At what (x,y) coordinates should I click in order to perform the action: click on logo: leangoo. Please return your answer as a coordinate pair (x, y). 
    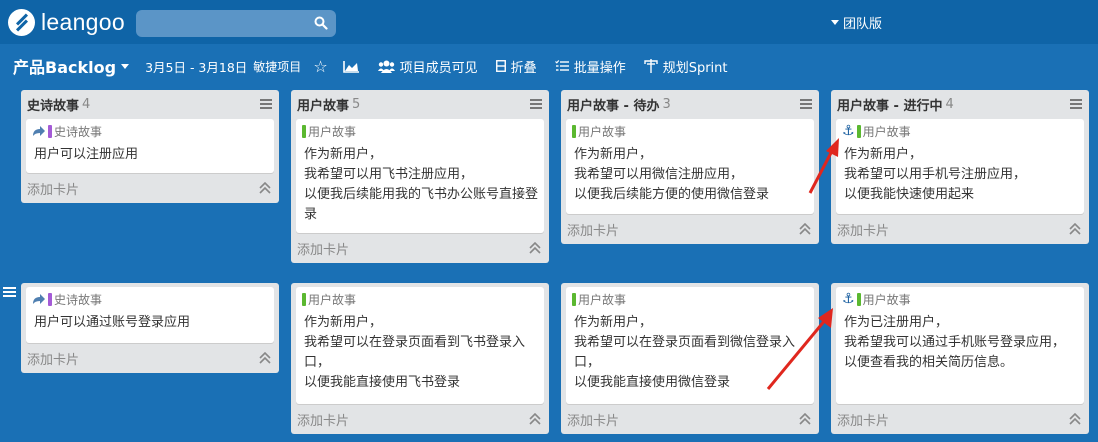
    Looking at the image, I should click on (66, 22).